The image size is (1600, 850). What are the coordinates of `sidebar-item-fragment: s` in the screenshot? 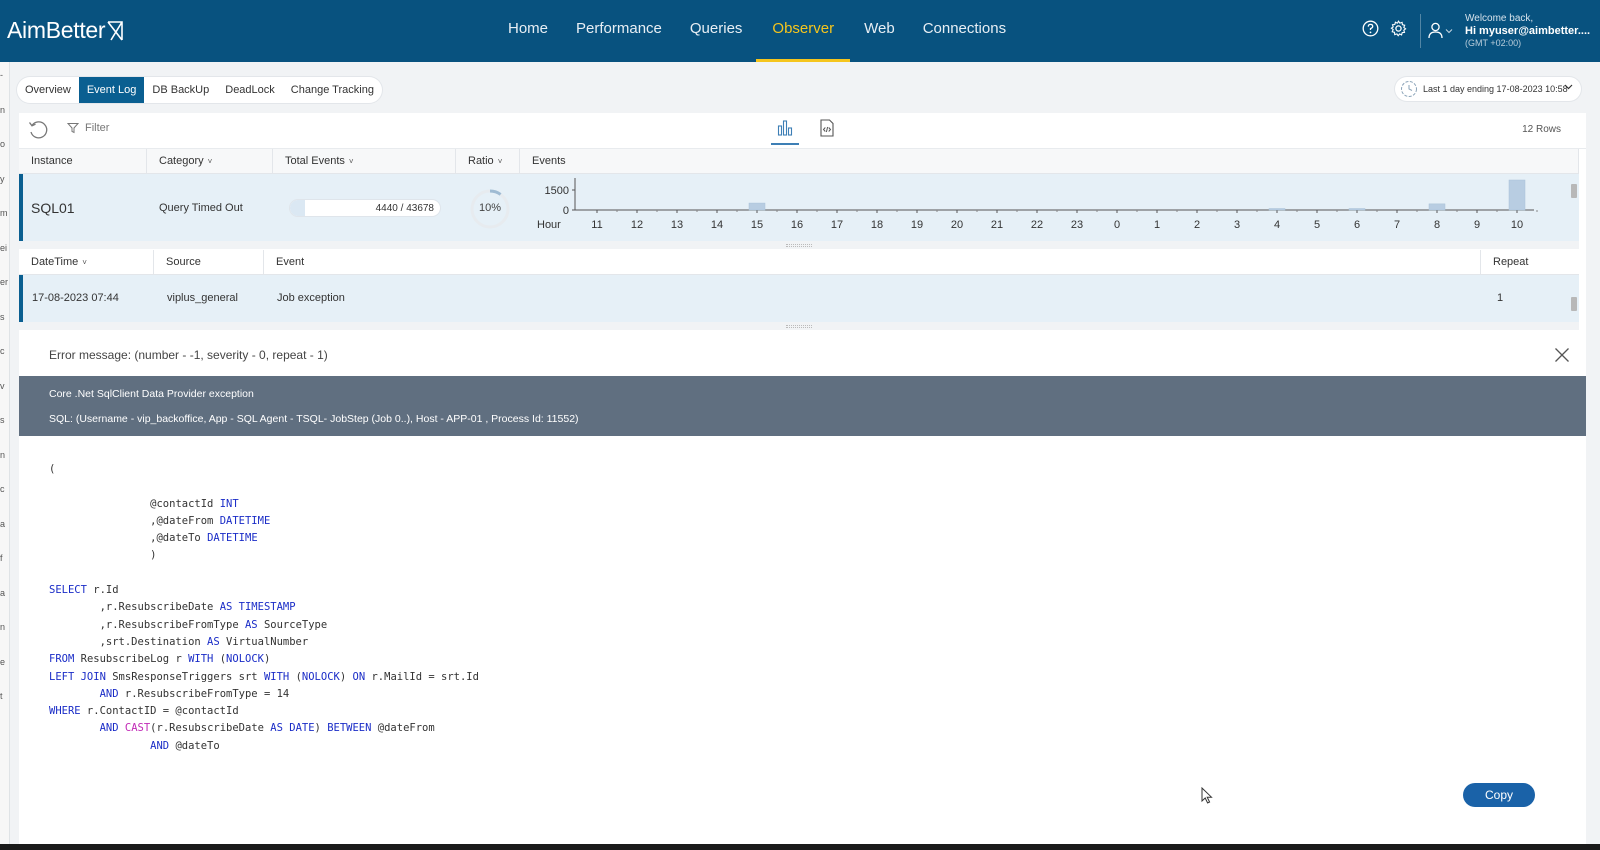 It's located at (2, 316).